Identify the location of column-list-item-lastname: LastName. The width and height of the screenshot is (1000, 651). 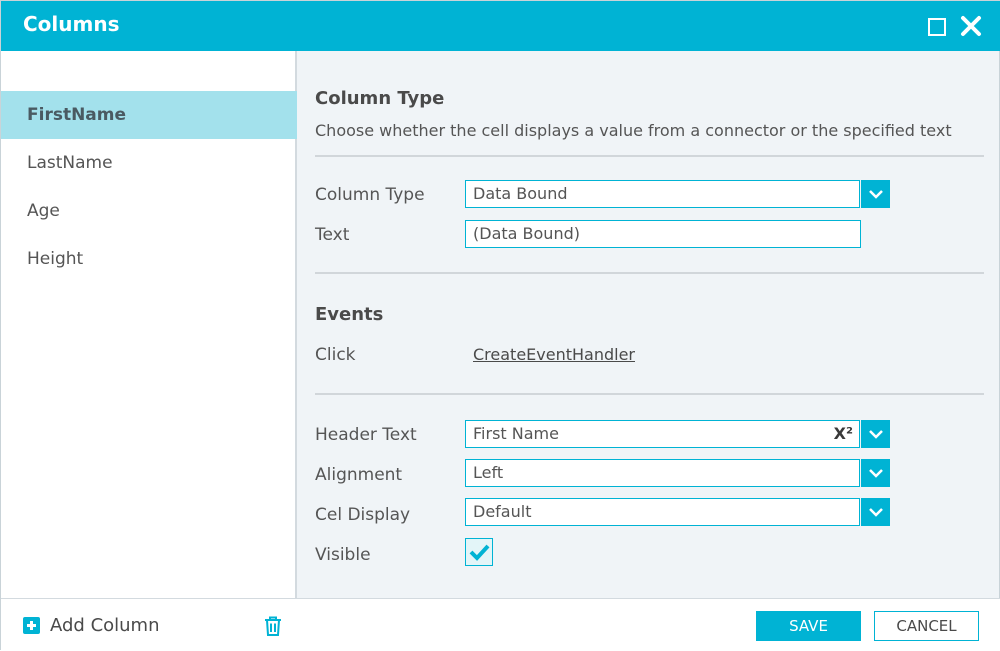
(149, 163).